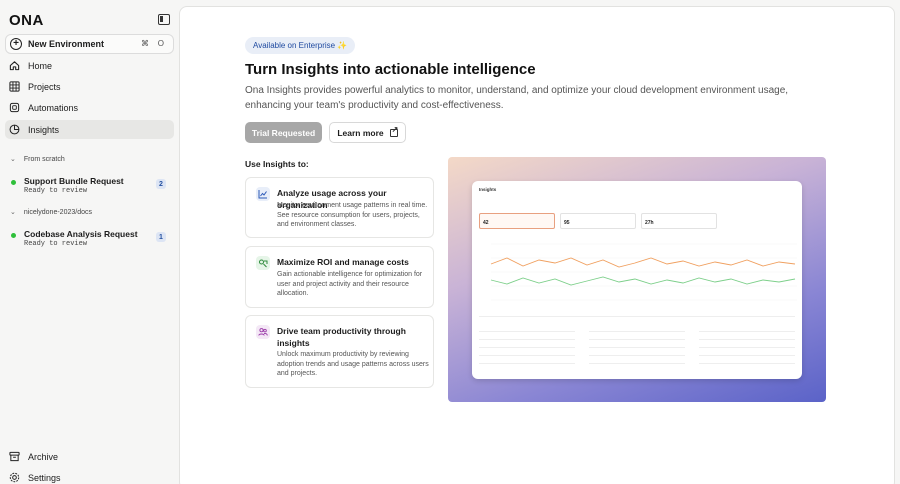  What do you see at coordinates (44, 129) in the screenshot?
I see `sidebar-item-label: Insights` at bounding box center [44, 129].